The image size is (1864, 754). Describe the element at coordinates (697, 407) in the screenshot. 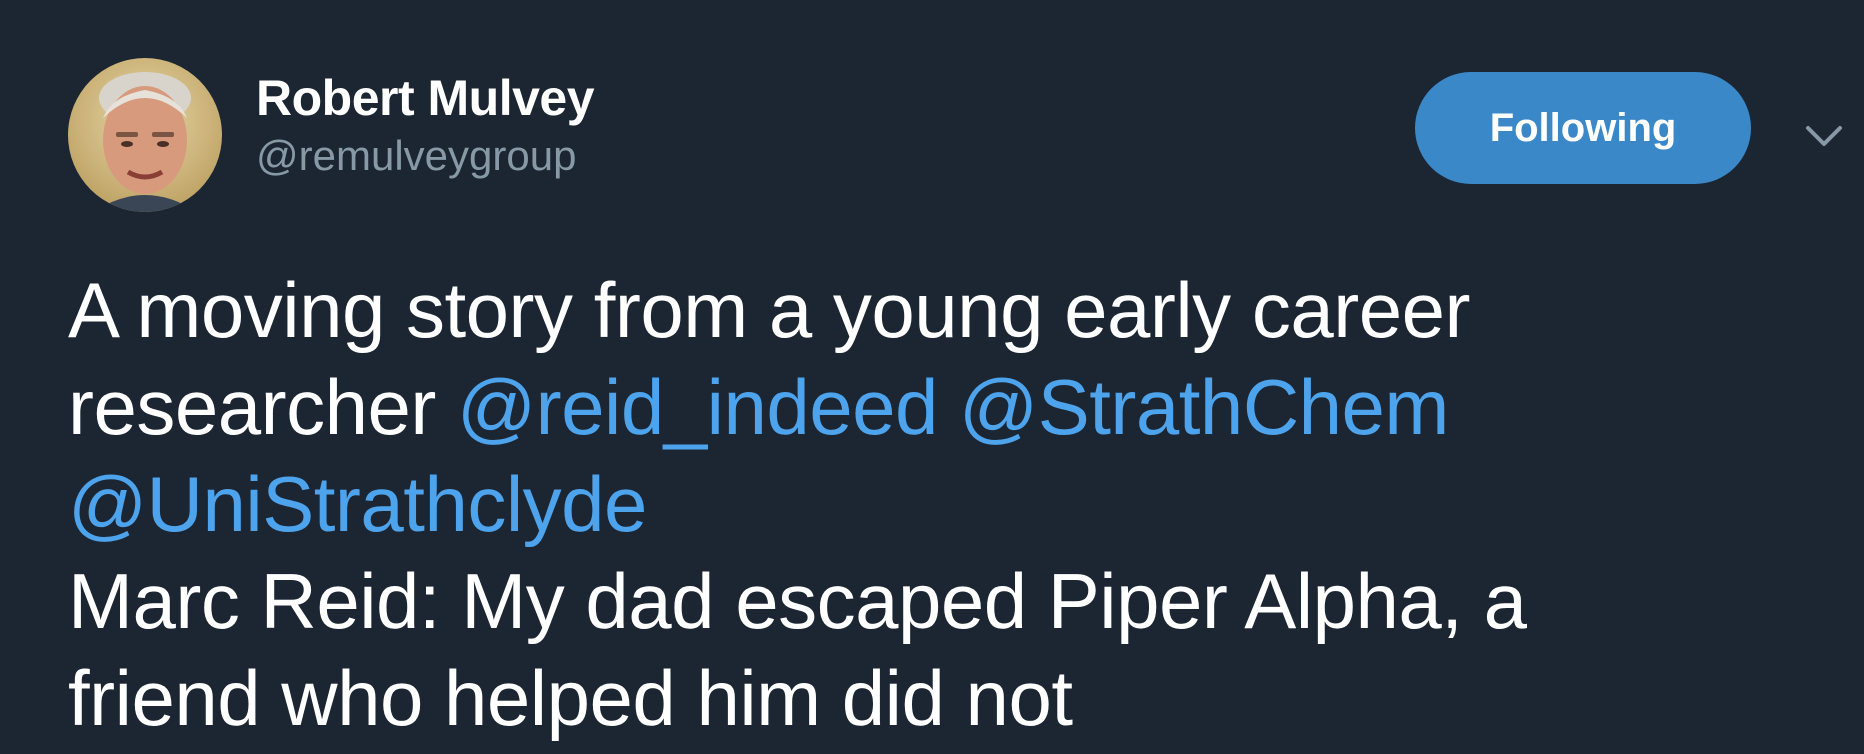

I see `mention-link: @reid_indeed` at that location.